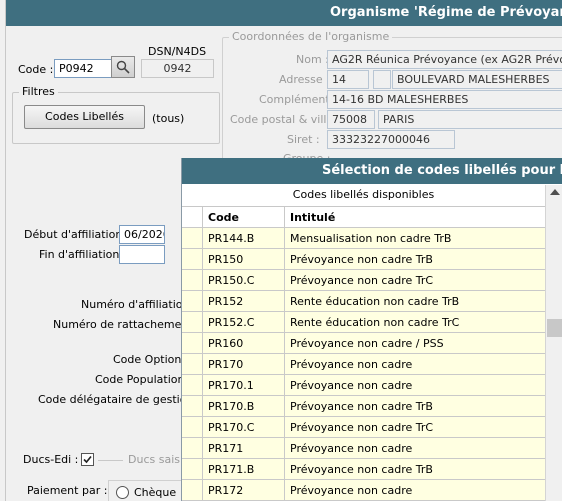 The width and height of the screenshot is (562, 501). I want to click on complement-label: Complément :, so click(298, 99).